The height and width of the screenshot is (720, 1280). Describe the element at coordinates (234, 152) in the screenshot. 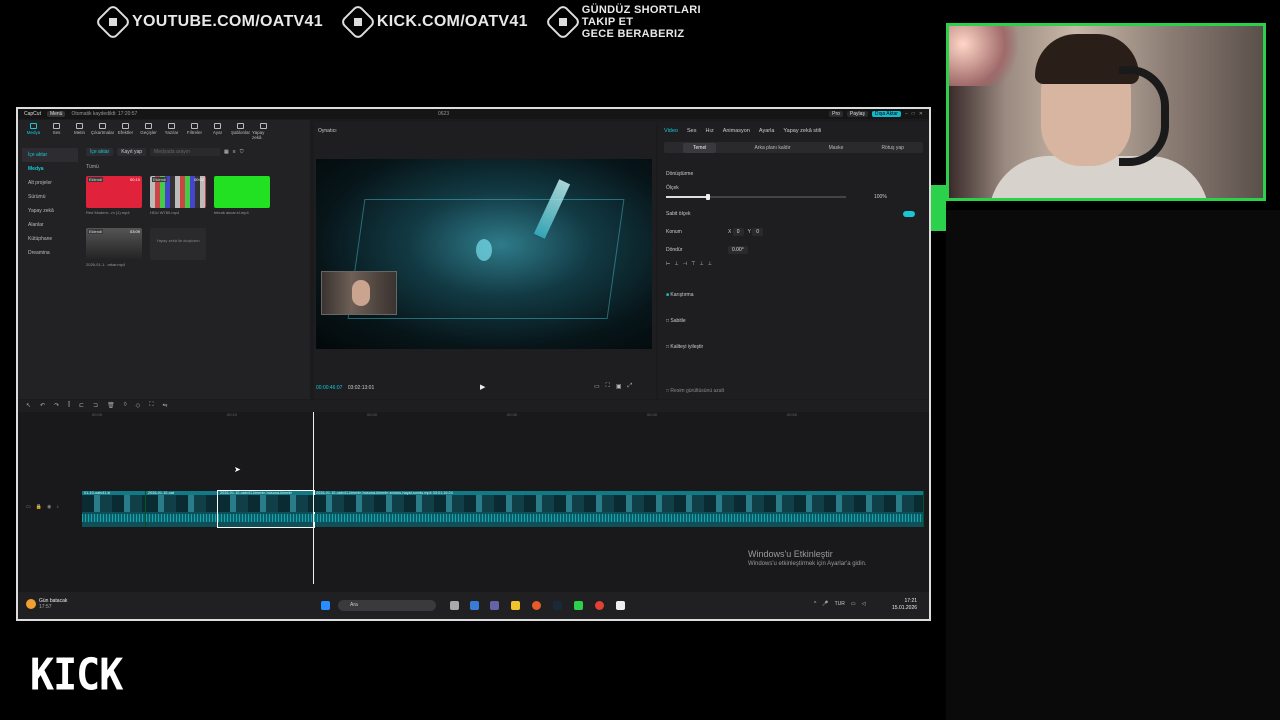

I see `sort-icon: ≡` at that location.